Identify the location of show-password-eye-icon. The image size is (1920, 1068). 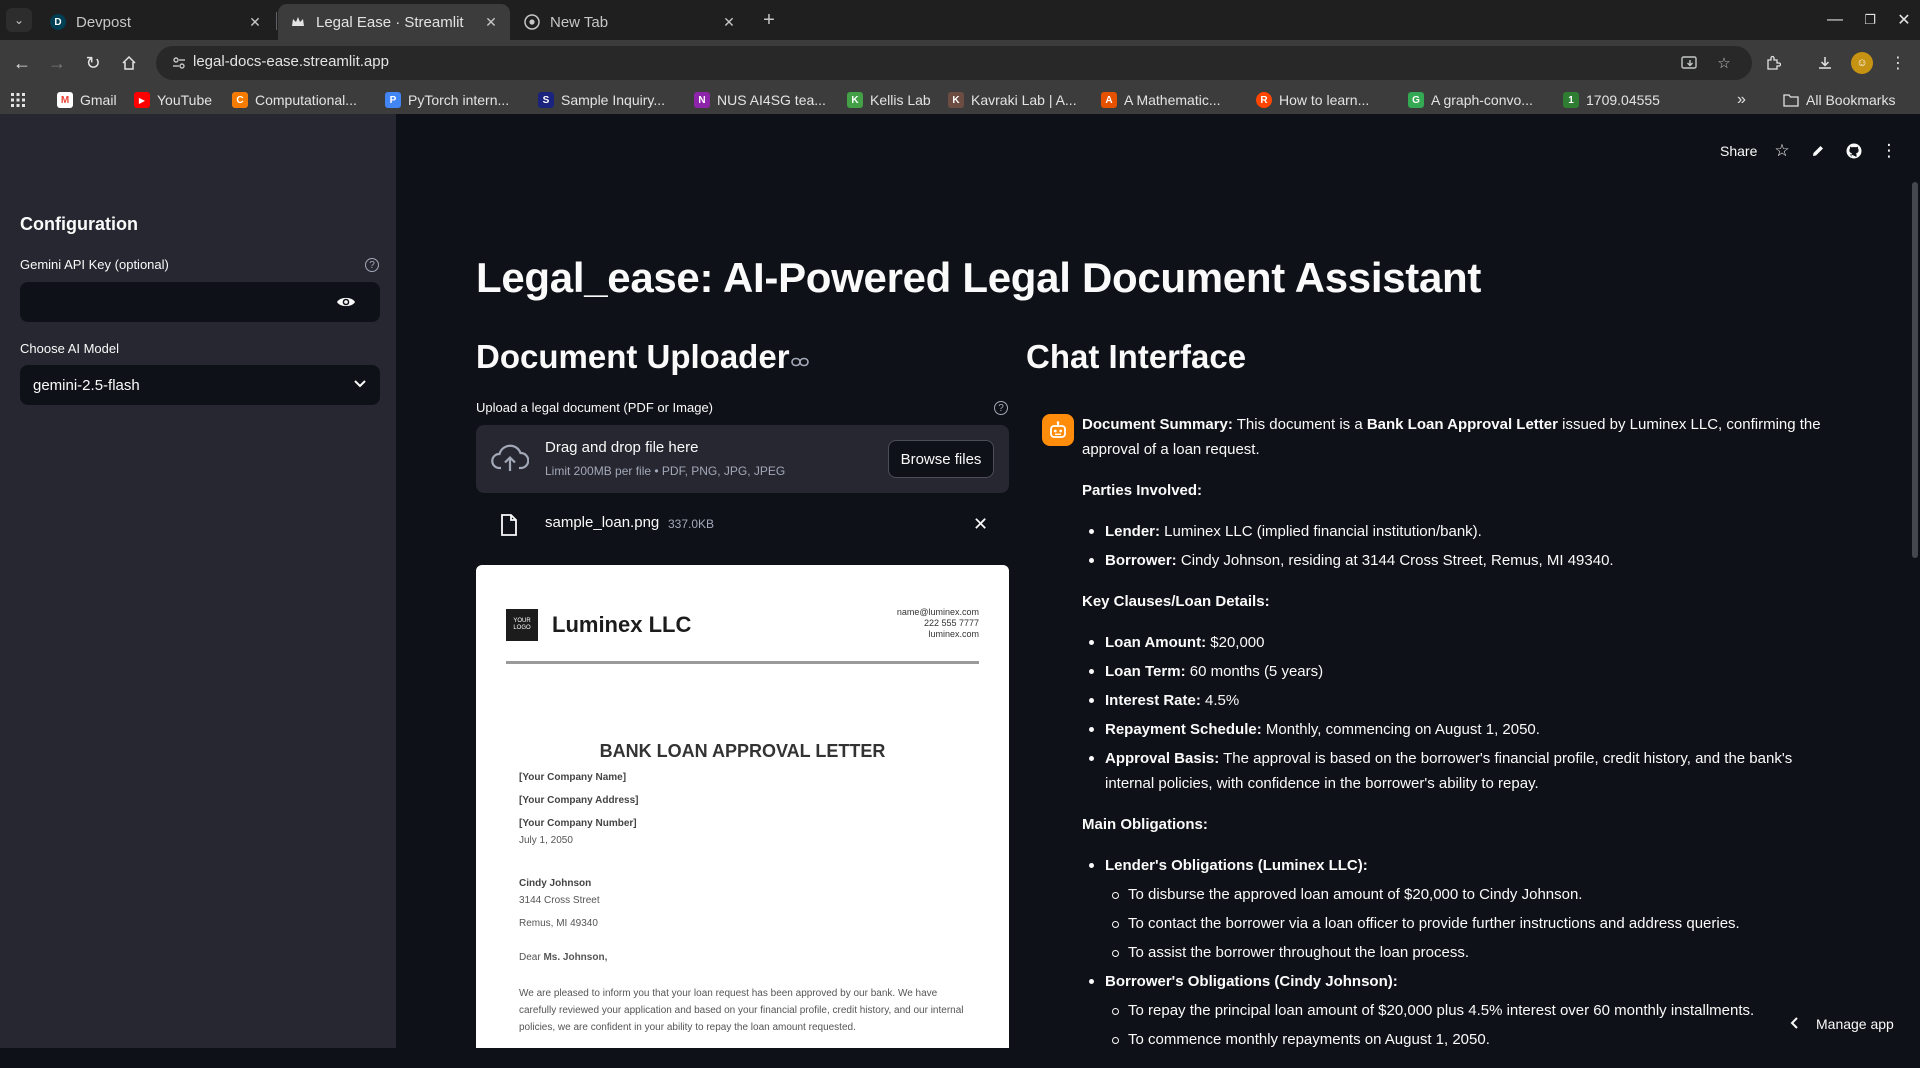
(346, 302).